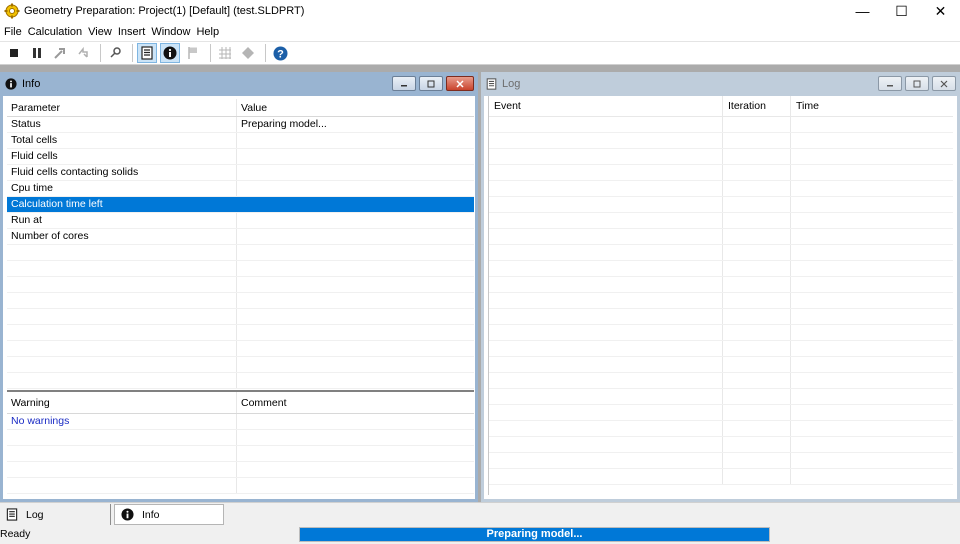 The width and height of the screenshot is (960, 544). Describe the element at coordinates (35, 514) in the screenshot. I see `tab-log-label: Log` at that location.